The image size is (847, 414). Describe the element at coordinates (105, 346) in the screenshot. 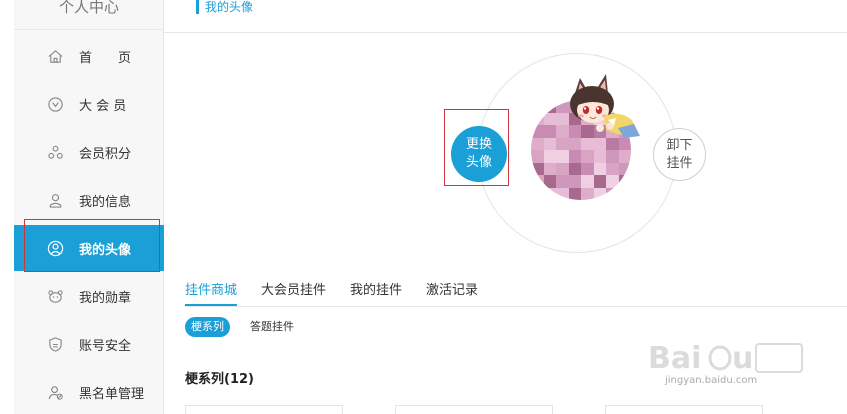

I see `sidebar-item-label: 账号安全` at that location.